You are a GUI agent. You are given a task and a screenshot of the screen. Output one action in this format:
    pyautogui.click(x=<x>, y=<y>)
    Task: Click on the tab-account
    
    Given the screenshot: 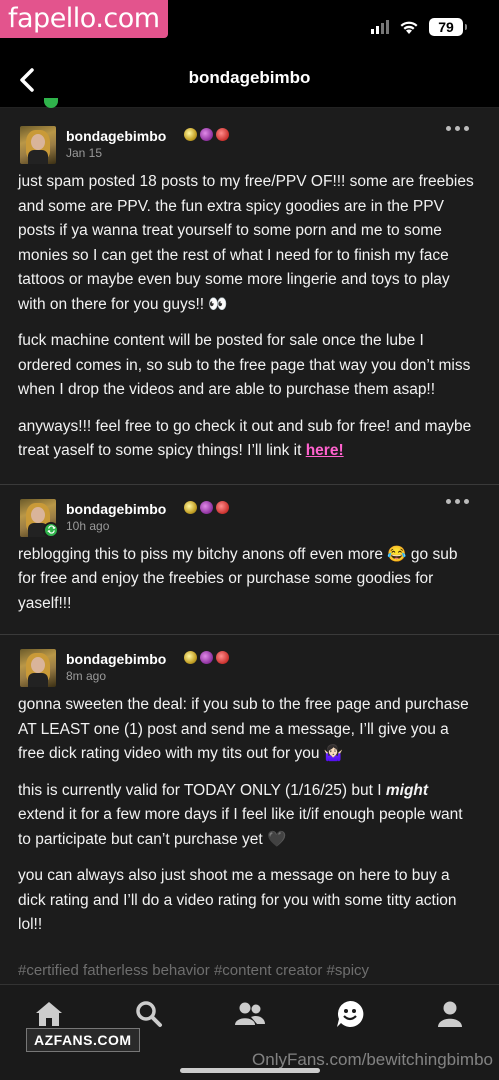 What is the action you would take?
    pyautogui.click(x=450, y=1014)
    